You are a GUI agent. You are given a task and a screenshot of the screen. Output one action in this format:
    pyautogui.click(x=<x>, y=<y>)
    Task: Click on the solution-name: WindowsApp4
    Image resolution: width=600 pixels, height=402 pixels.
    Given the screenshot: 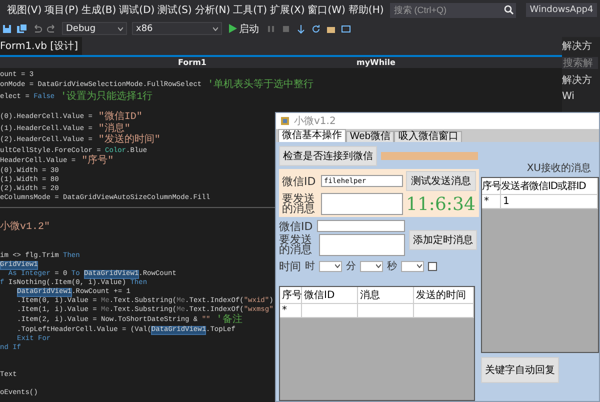 What is the action you would take?
    pyautogui.click(x=562, y=10)
    